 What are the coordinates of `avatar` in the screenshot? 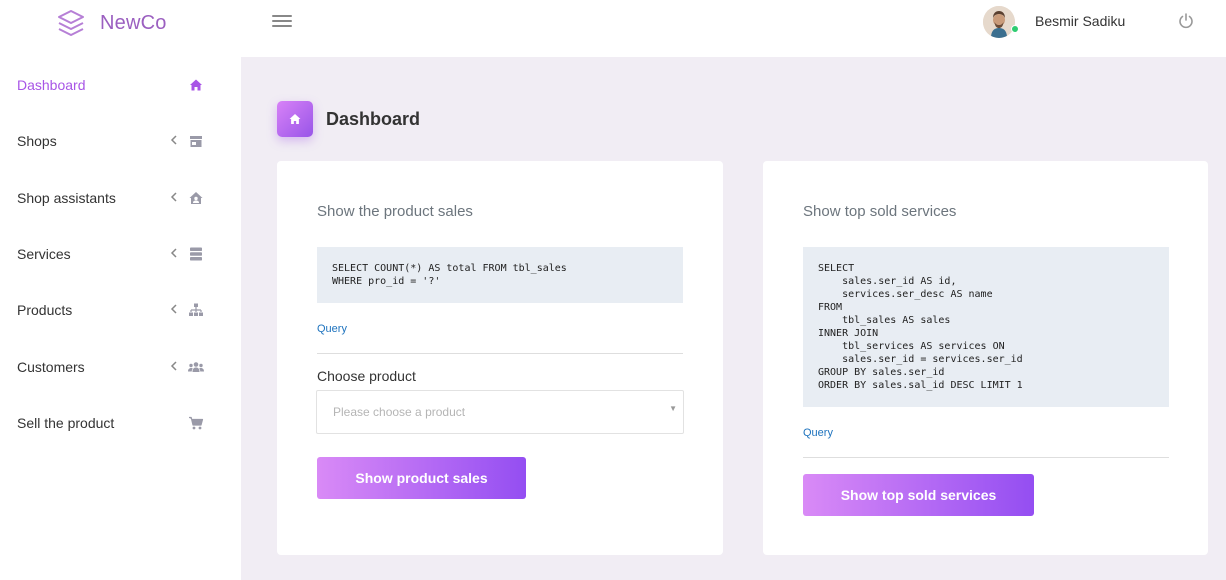 It's located at (999, 22).